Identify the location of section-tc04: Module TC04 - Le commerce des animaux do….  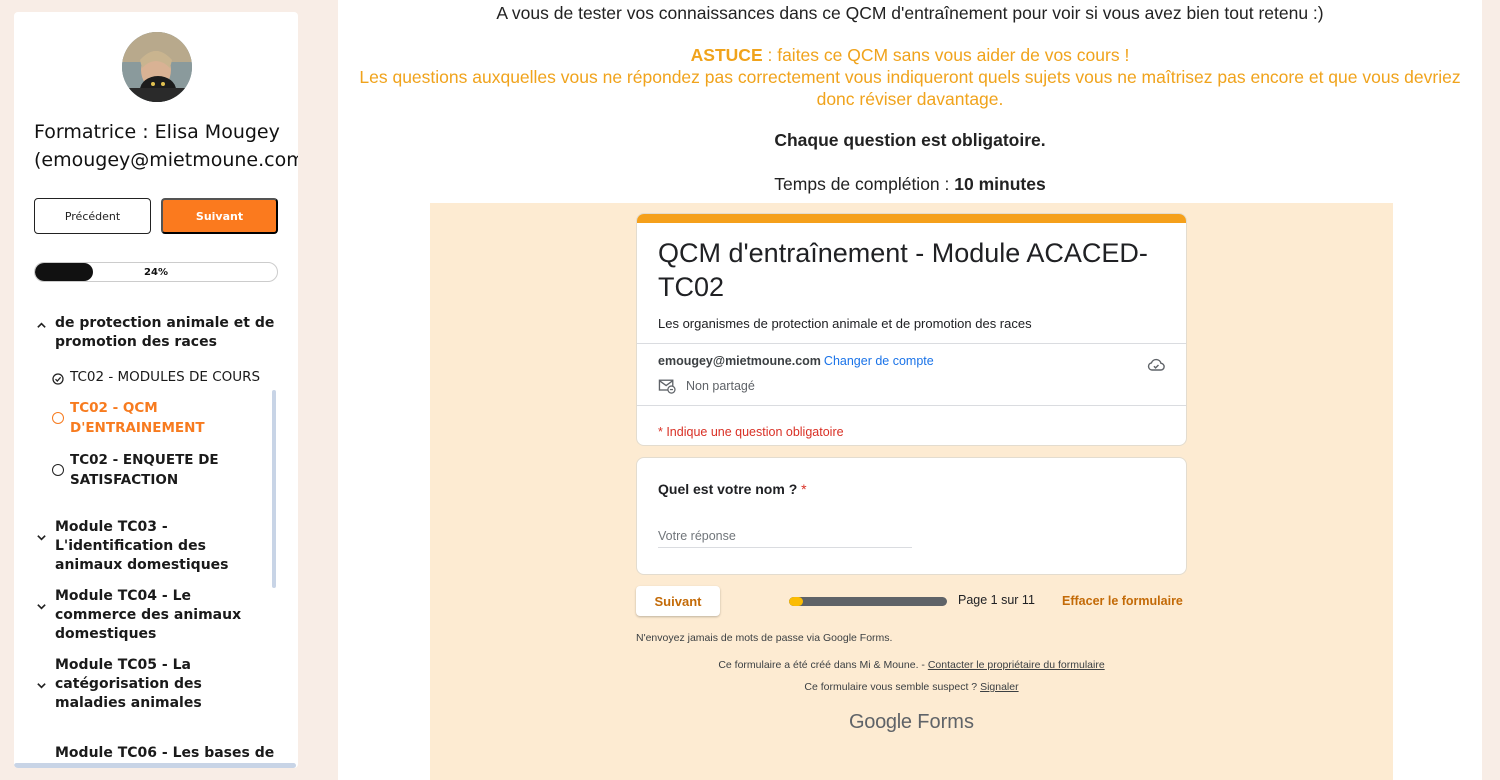
(156, 615).